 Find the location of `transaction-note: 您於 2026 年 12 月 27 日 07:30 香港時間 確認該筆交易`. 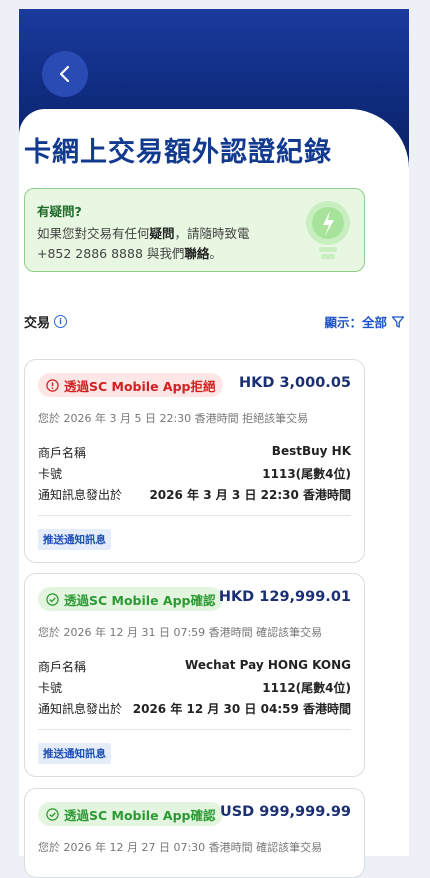

transaction-note: 您於 2026 年 12 月 27 日 07:30 香港時間 確認該筆交易 is located at coordinates (180, 847).